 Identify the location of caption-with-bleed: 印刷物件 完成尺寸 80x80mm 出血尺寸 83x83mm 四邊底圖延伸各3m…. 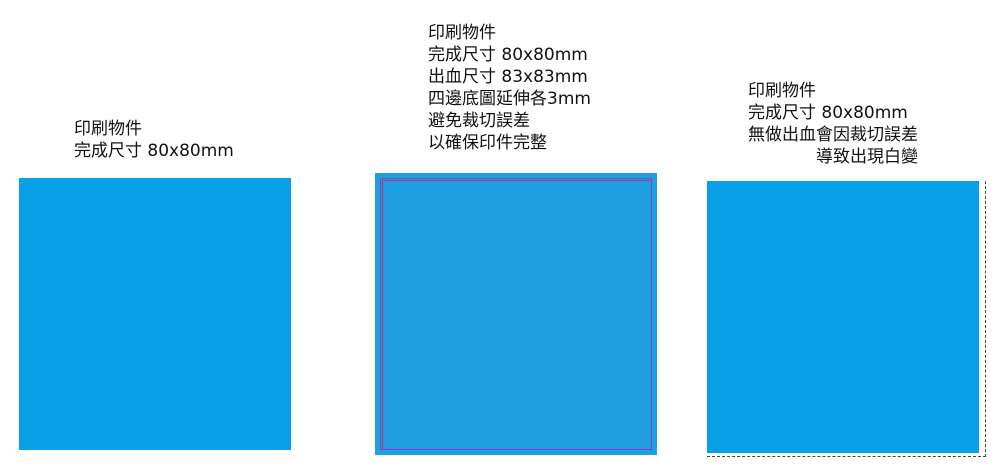
(509, 88).